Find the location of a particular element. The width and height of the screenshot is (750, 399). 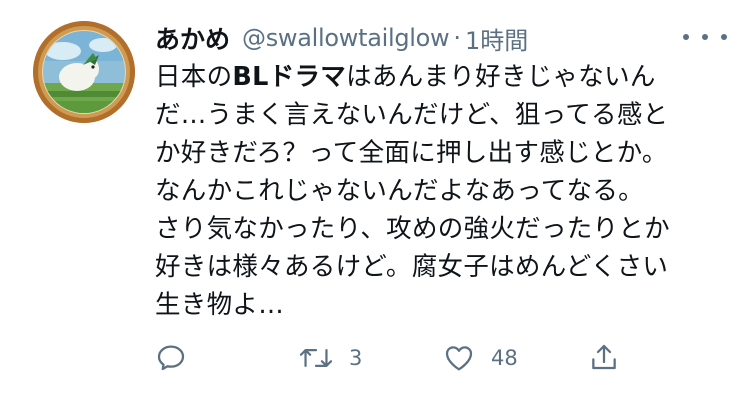

tweet-line-5: さり気なかったり、攻めの強火だったりとか is located at coordinates (412, 229).